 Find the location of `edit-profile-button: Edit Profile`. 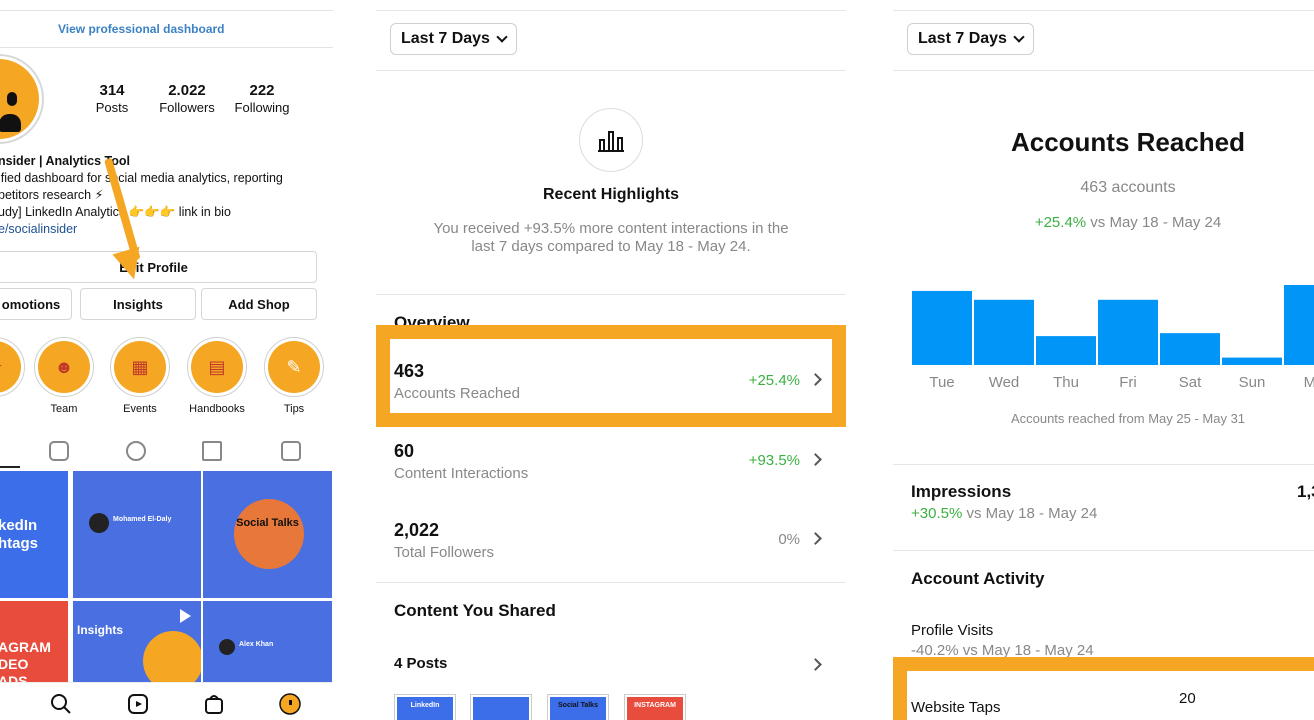

edit-profile-button: Edit Profile is located at coordinates (158, 267).